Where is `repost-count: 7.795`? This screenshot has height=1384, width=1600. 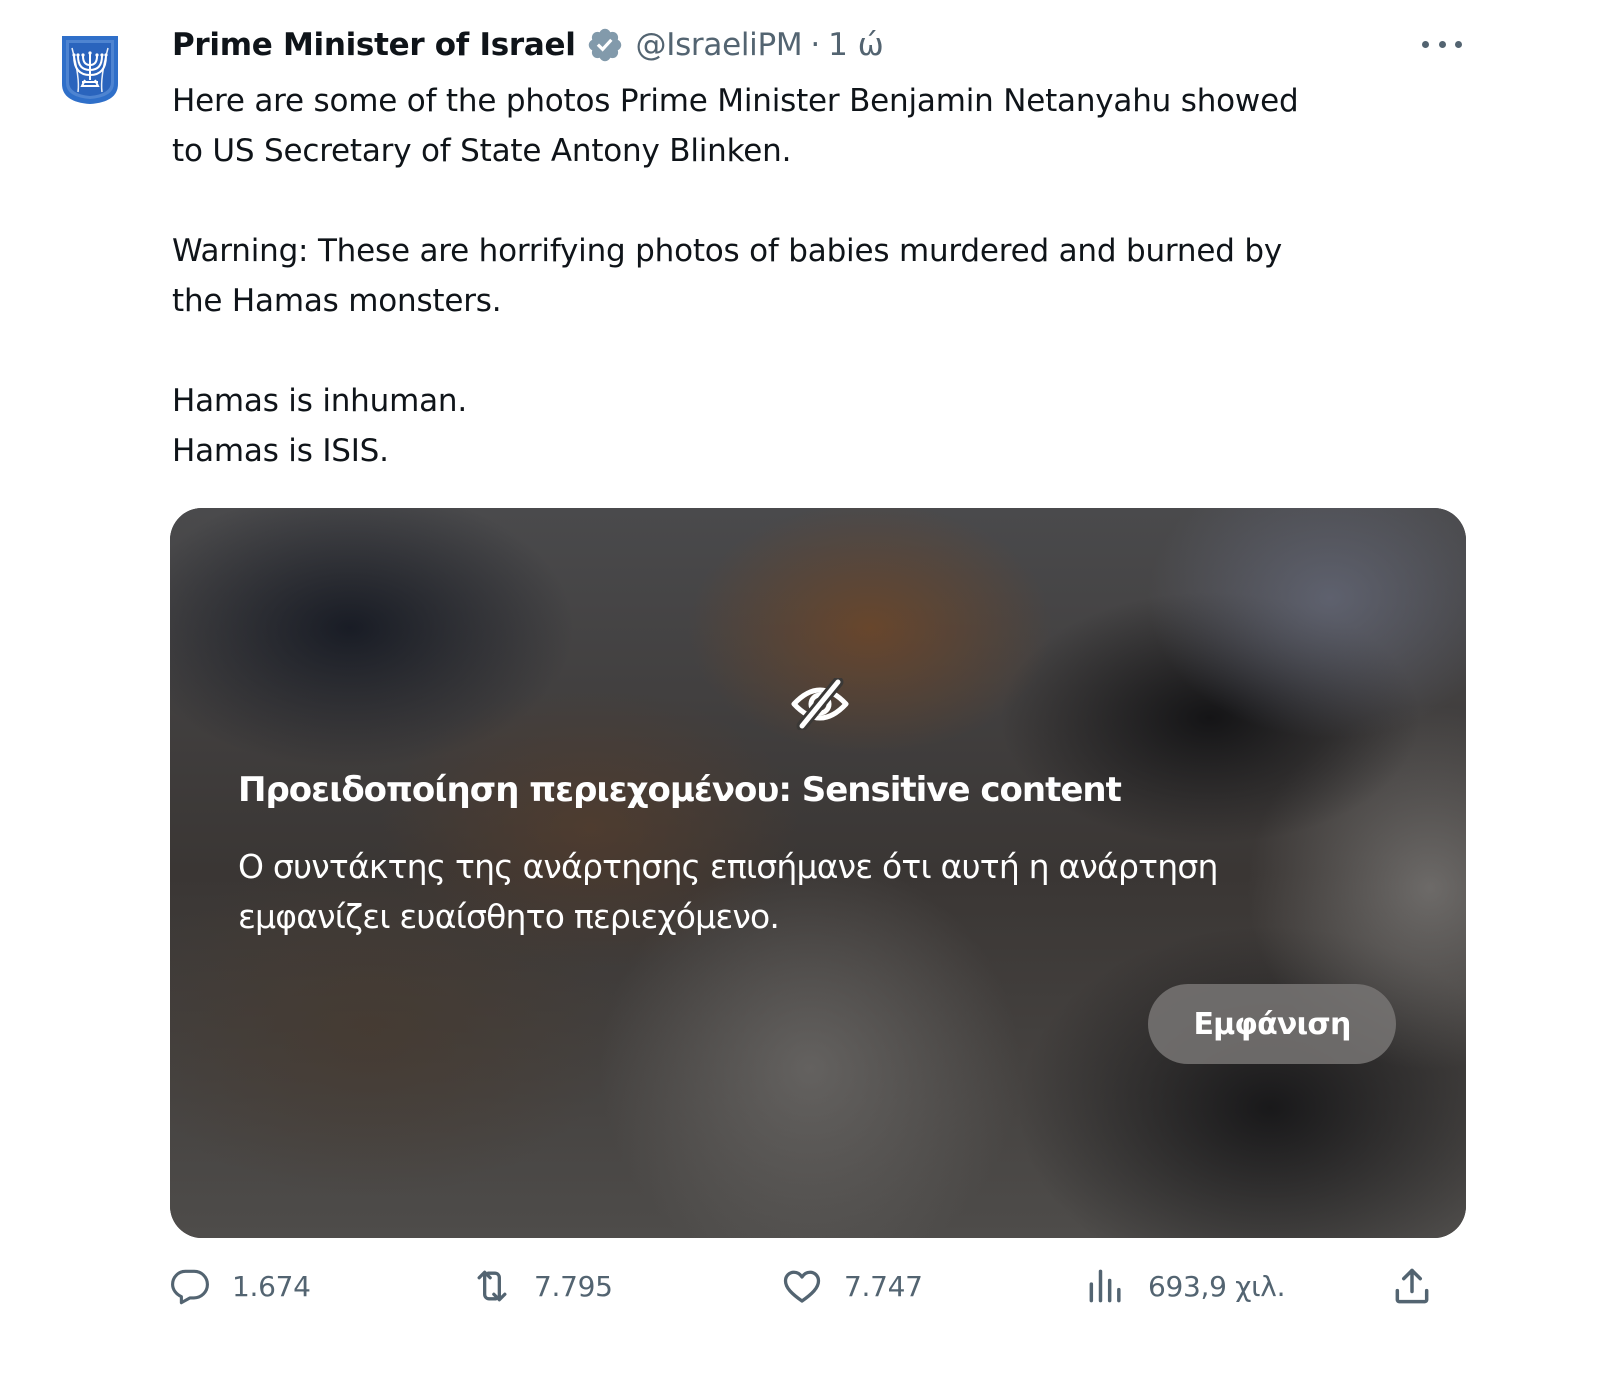
repost-count: 7.795 is located at coordinates (573, 1286).